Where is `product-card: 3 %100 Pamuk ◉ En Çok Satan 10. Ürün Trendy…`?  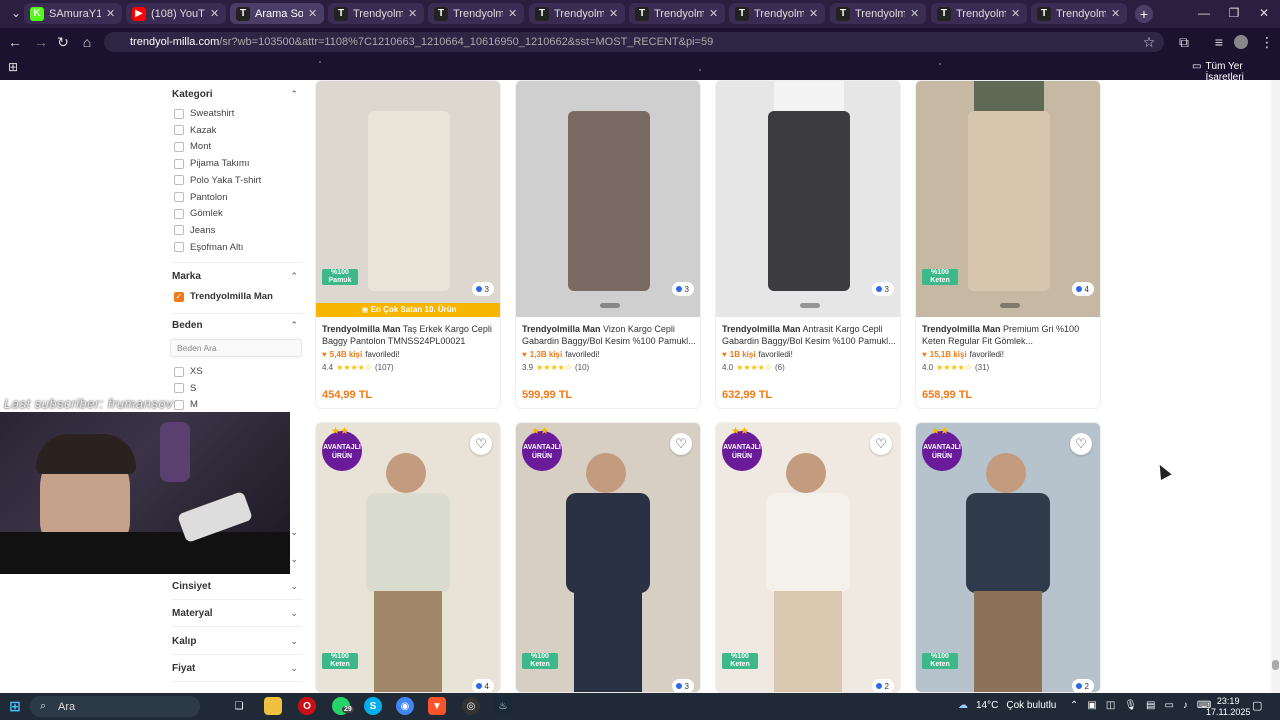 product-card: 3 %100 Pamuk ◉ En Çok Satan 10. Ürün Trendy… is located at coordinates (408, 244).